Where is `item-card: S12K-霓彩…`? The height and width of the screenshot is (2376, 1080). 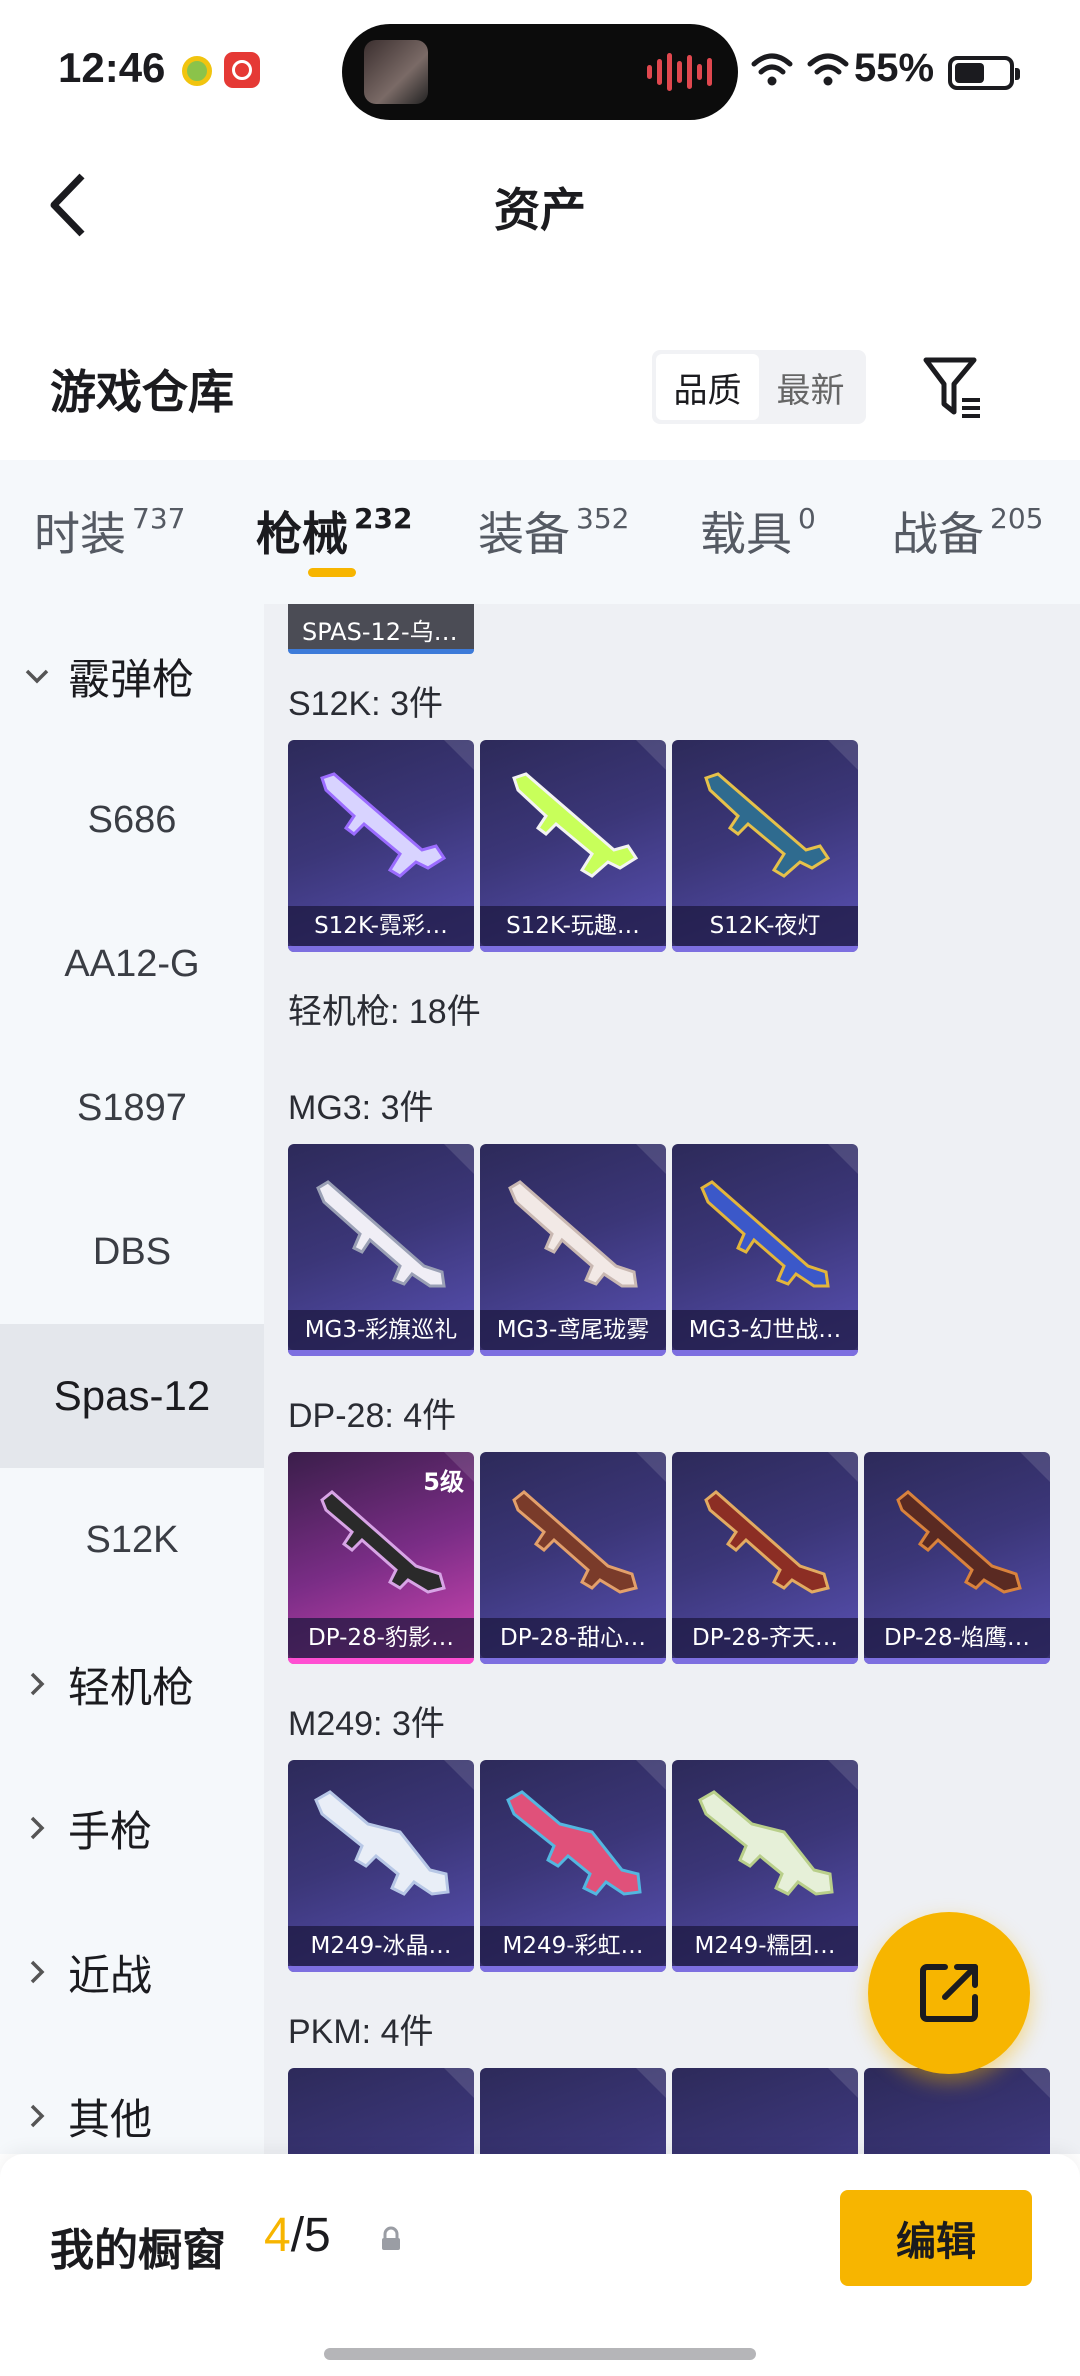 item-card: S12K-霓彩… is located at coordinates (381, 846).